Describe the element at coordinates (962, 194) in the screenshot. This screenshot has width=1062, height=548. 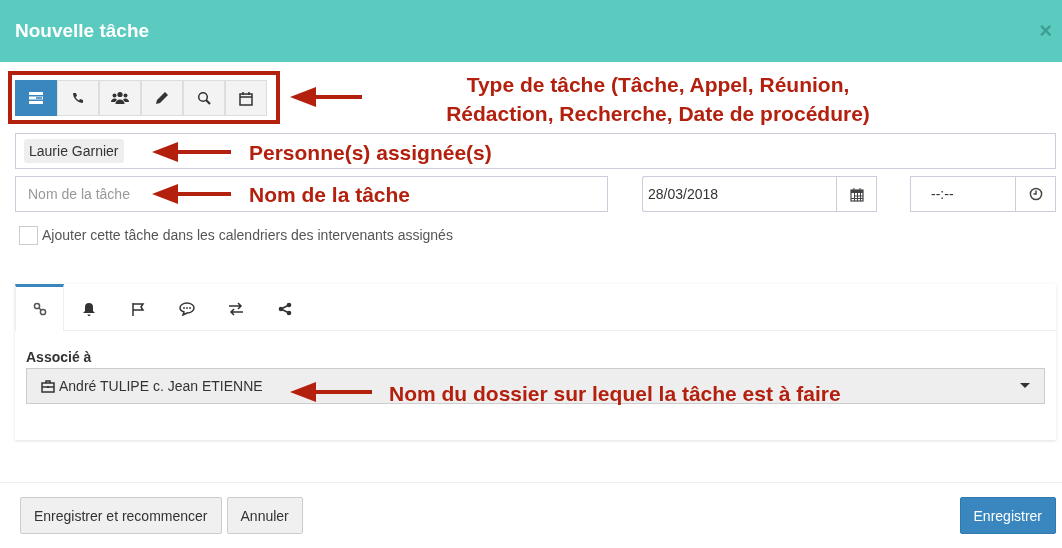
I see `time-field: --:--` at that location.